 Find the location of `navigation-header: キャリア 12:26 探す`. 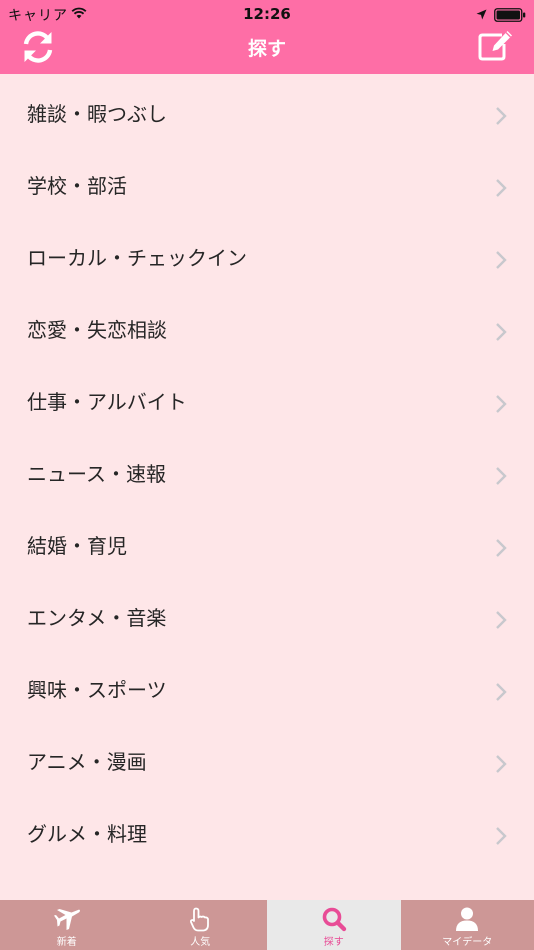

navigation-header: キャリア 12:26 探す is located at coordinates (267, 37).